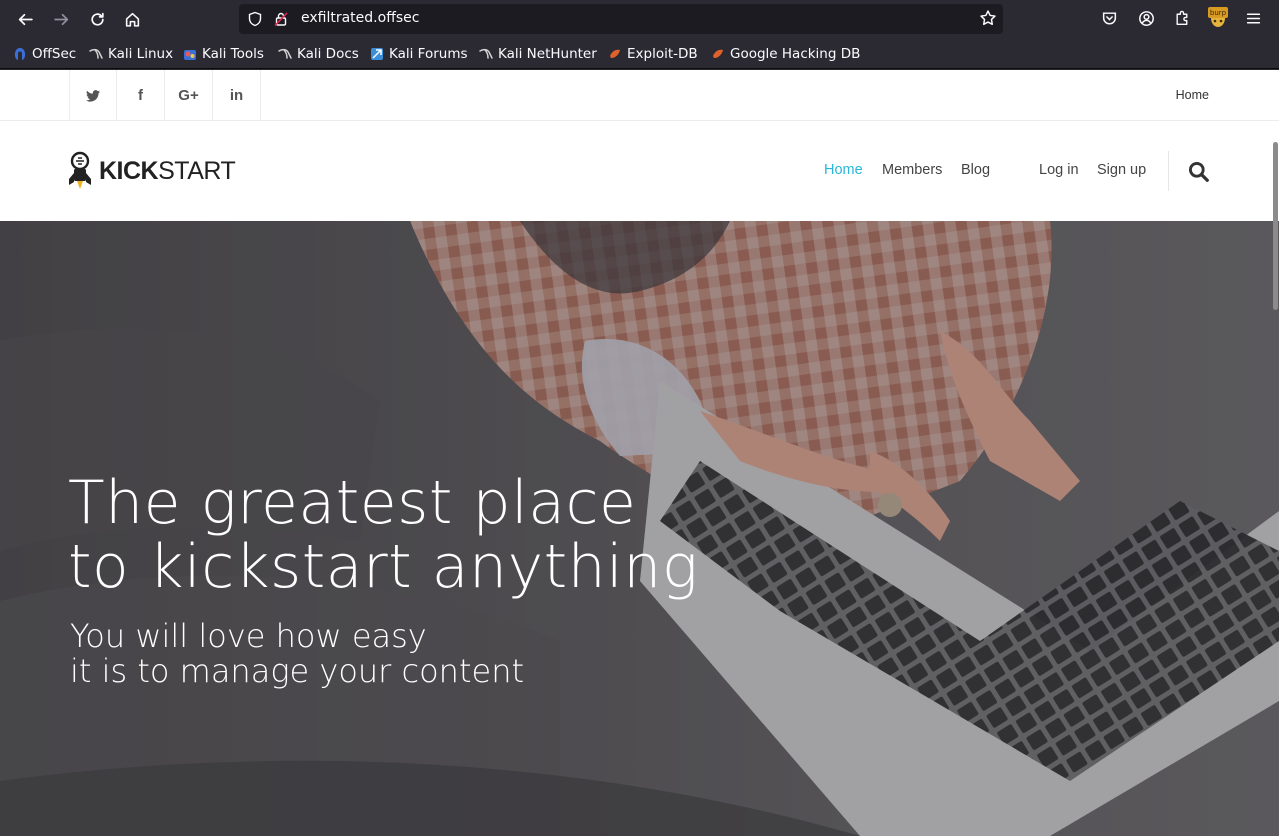 Image resolution: width=1279 pixels, height=836 pixels. I want to click on kali-tools-icon, so click(190, 55).